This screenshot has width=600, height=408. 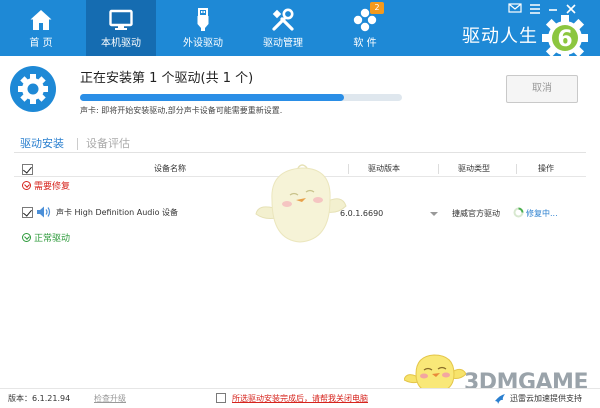 I want to click on speaker-icon, so click(x=44, y=212).